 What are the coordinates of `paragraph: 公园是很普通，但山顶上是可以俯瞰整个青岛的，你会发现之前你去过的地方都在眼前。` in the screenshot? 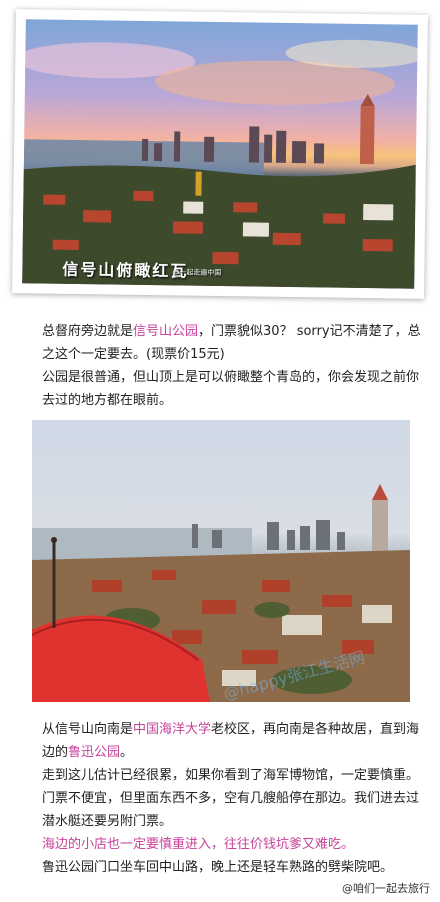 It's located at (231, 389).